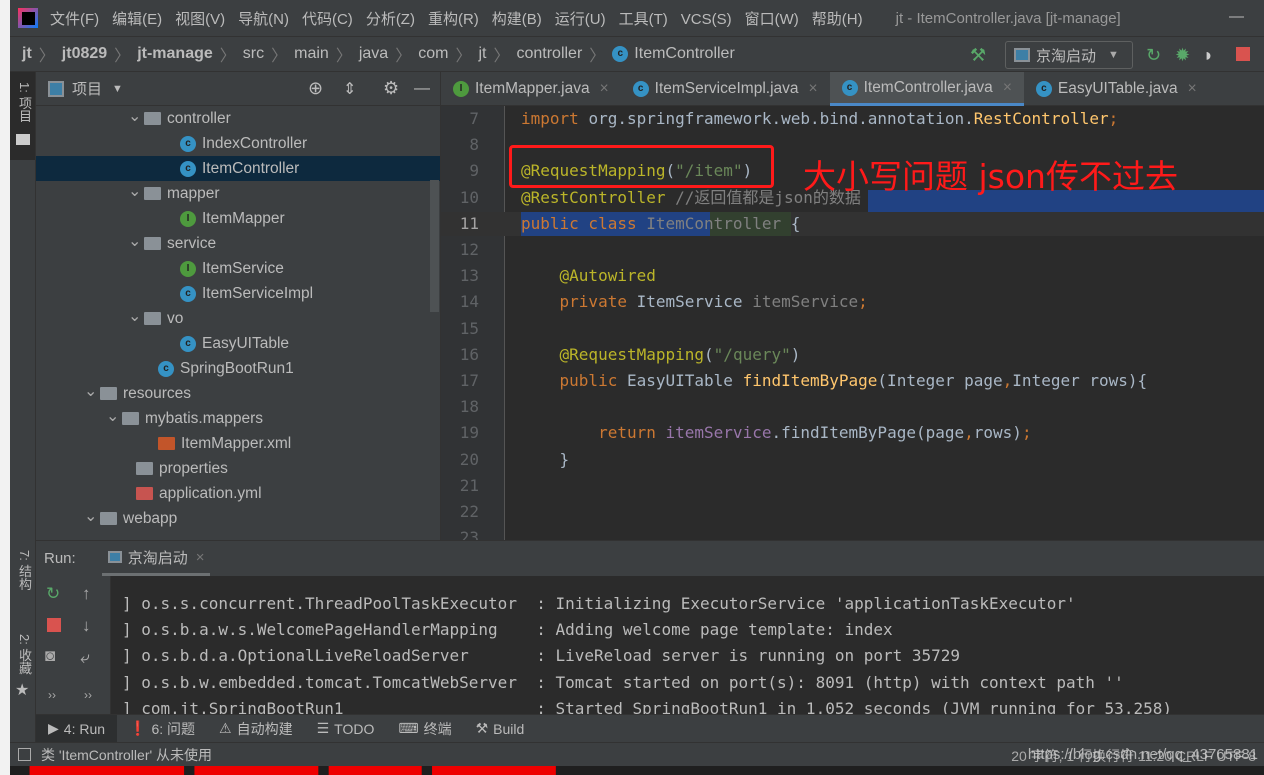 Image resolution: width=1264 pixels, height=775 pixels. What do you see at coordinates (531, 89) in the screenshot?
I see `editor-tab: I ItemMapper.java ×` at bounding box center [531, 89].